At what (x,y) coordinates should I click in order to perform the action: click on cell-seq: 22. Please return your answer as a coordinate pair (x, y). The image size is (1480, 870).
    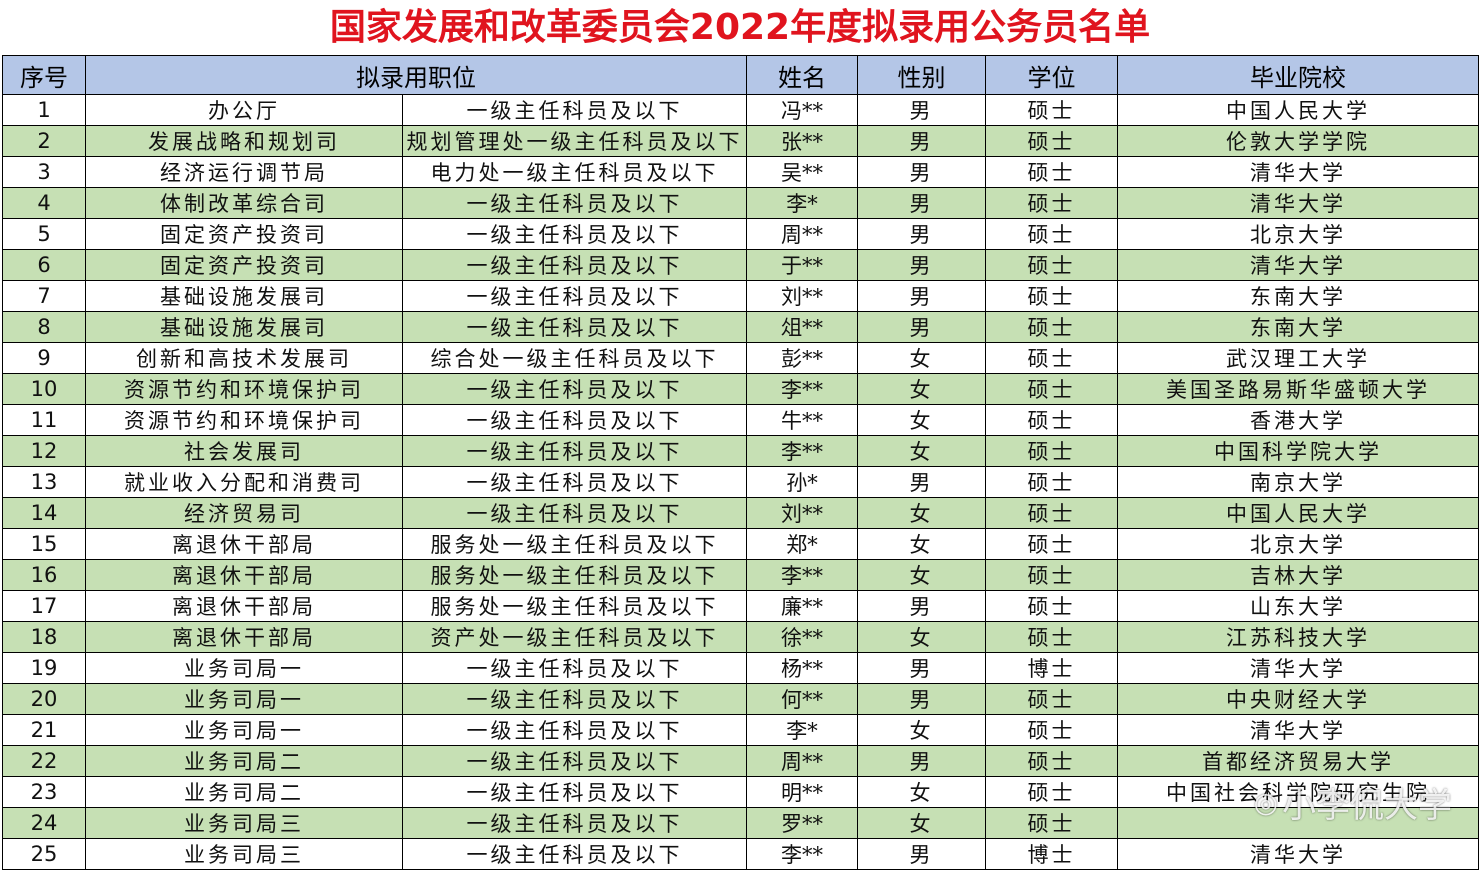
    Looking at the image, I should click on (44, 761).